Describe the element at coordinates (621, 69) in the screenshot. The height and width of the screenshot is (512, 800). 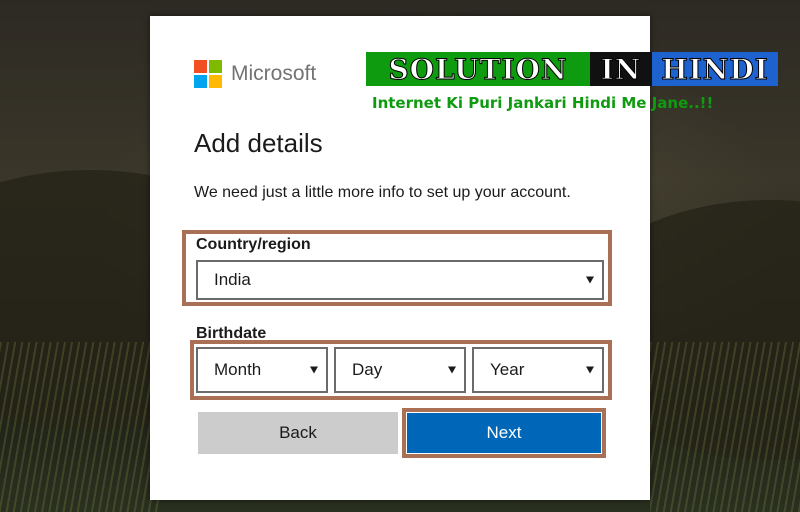
I see `watermark-word-in: IN` at that location.